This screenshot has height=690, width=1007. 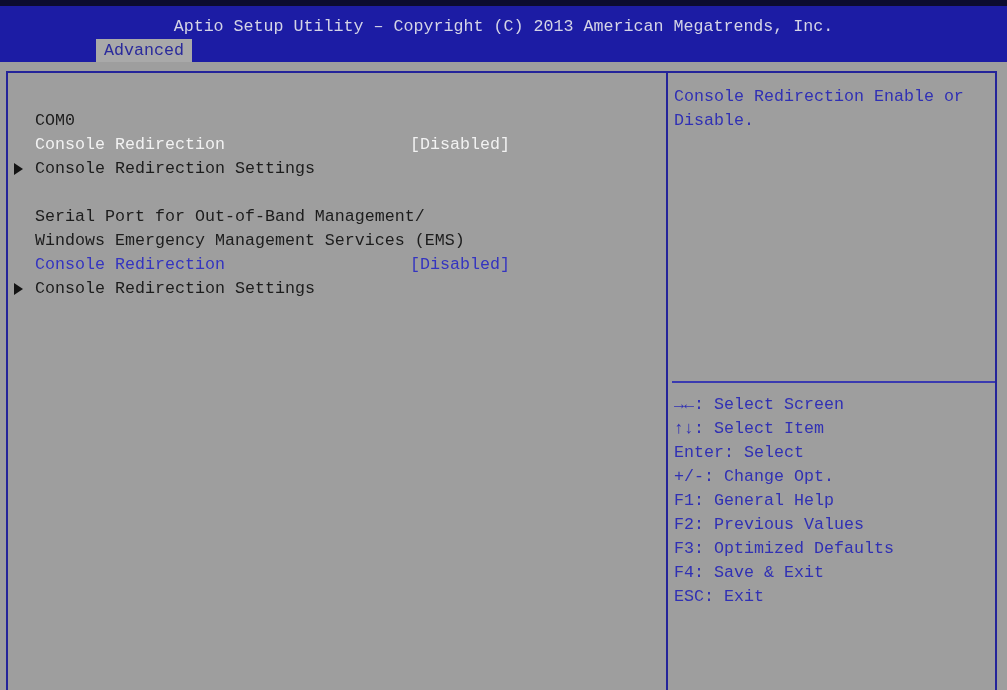 I want to click on key-hint: Enter: Select, so click(x=739, y=452).